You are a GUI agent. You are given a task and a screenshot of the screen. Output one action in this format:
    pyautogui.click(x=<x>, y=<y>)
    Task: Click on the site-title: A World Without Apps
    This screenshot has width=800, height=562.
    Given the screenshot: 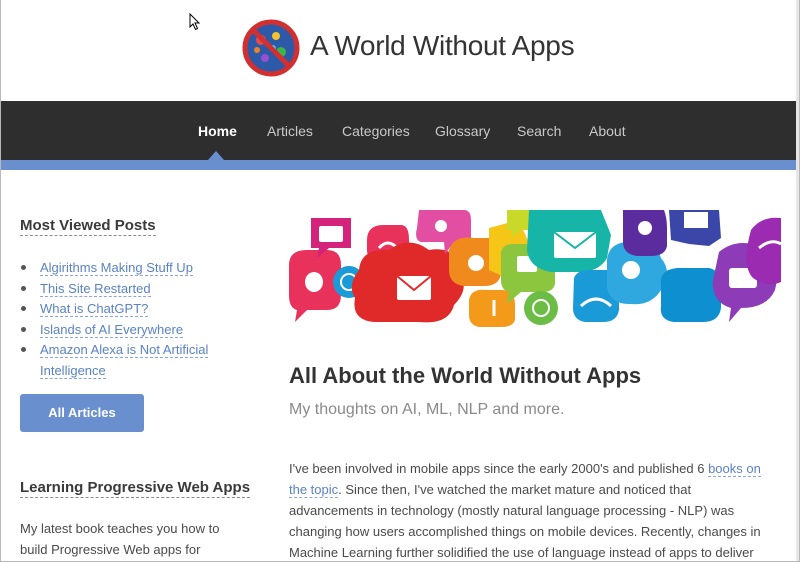 What is the action you would take?
    pyautogui.click(x=442, y=46)
    